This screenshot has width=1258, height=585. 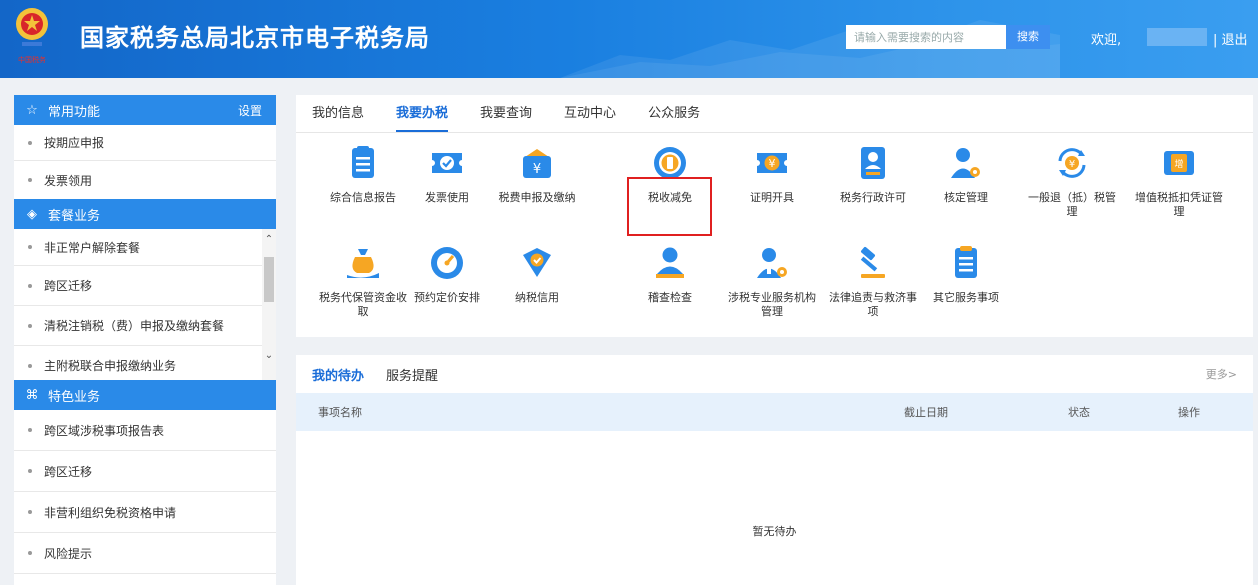 I want to click on chevron-down-icon: ⌄, so click(x=269, y=356).